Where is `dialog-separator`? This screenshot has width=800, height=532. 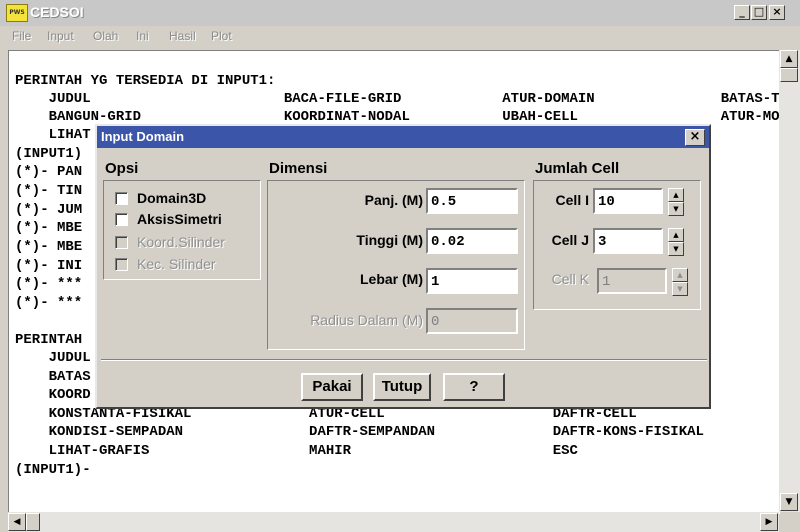
dialog-separator is located at coordinates (404, 360).